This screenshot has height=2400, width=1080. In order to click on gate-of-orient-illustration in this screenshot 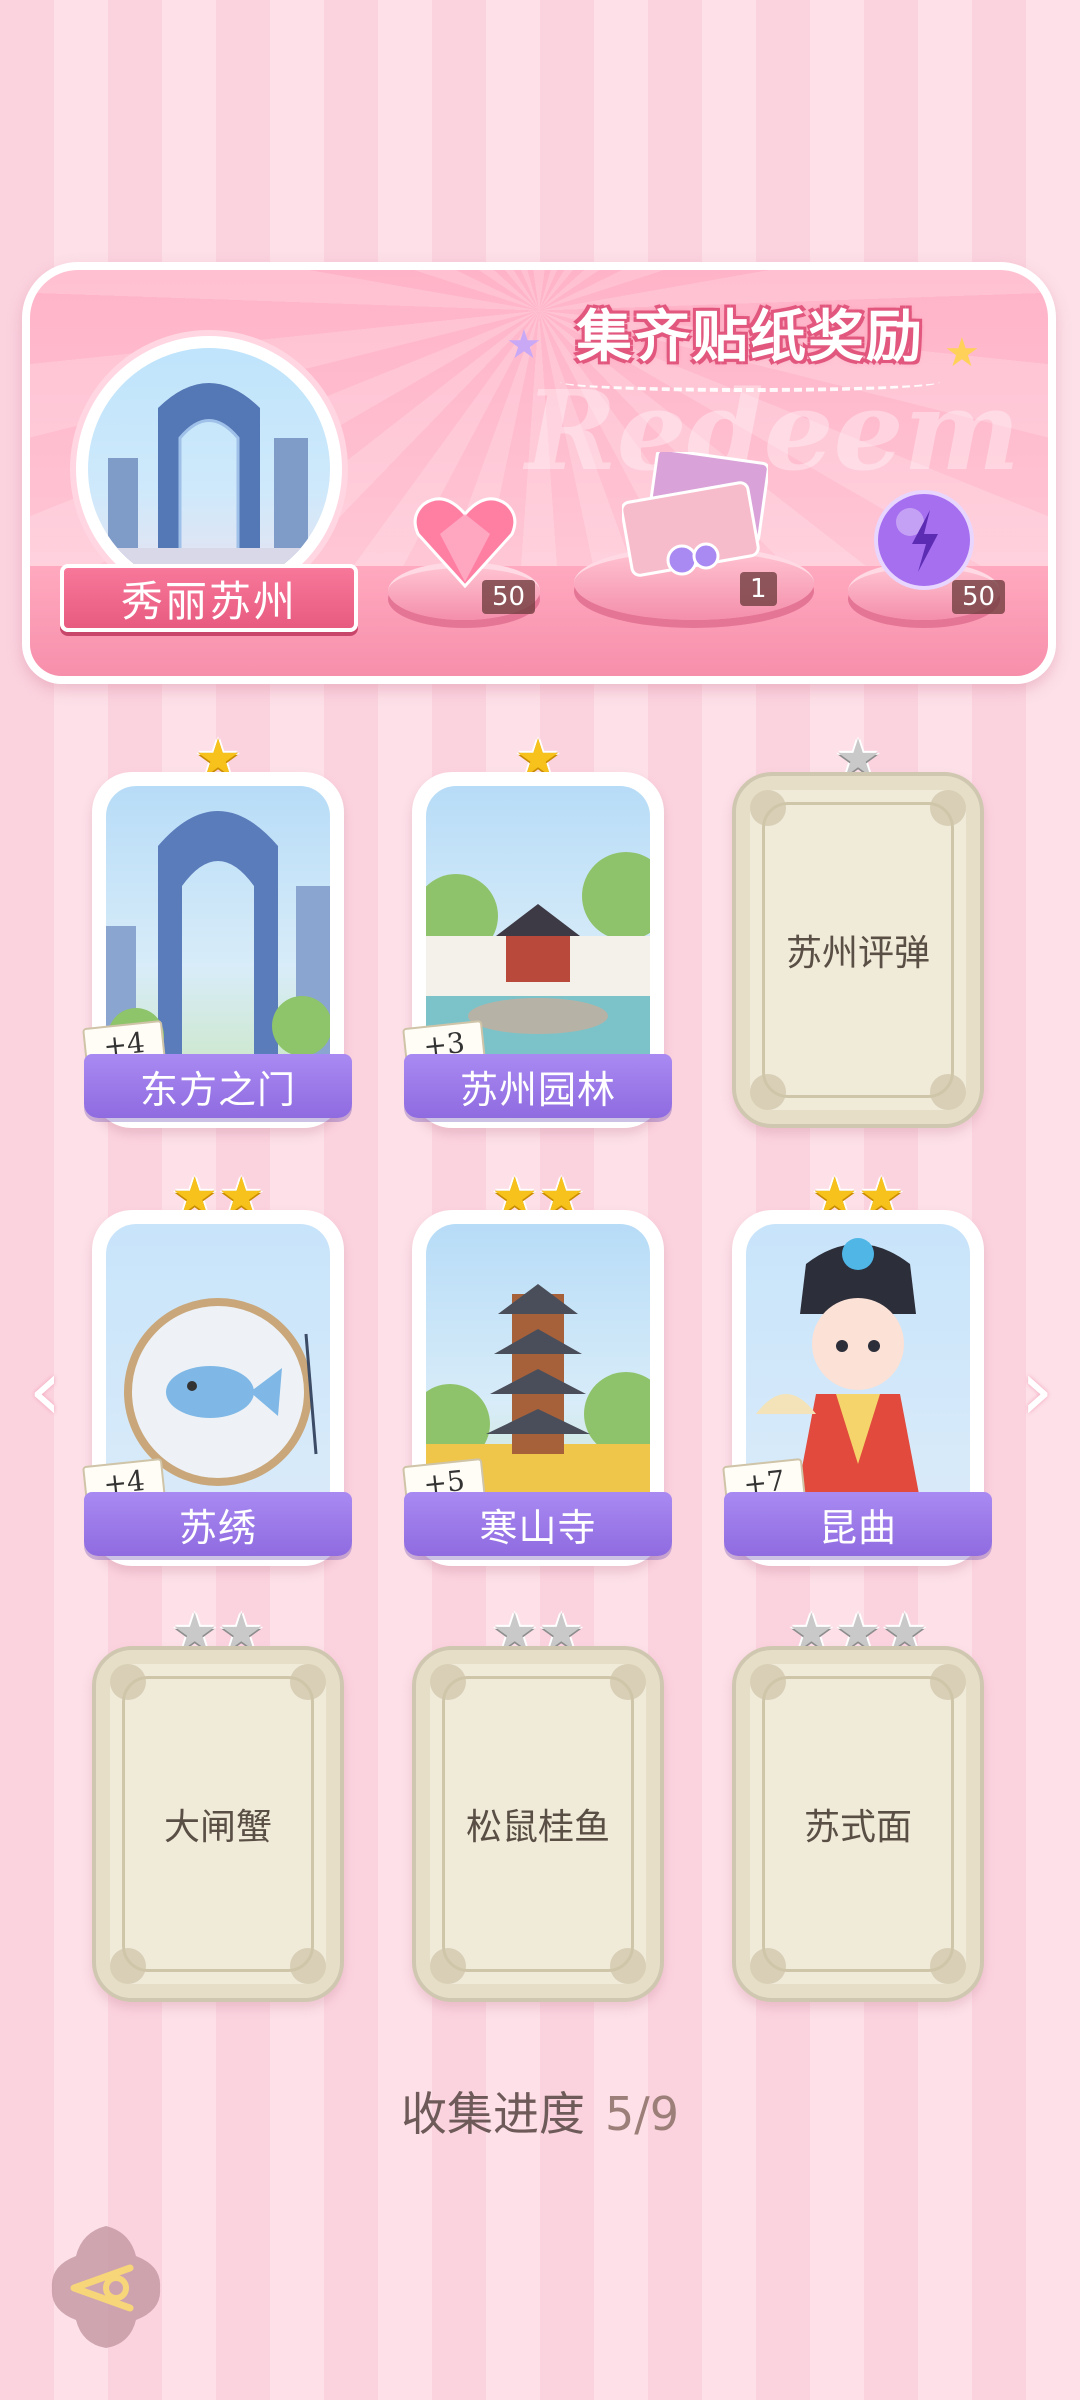, I will do `click(209, 486)`.